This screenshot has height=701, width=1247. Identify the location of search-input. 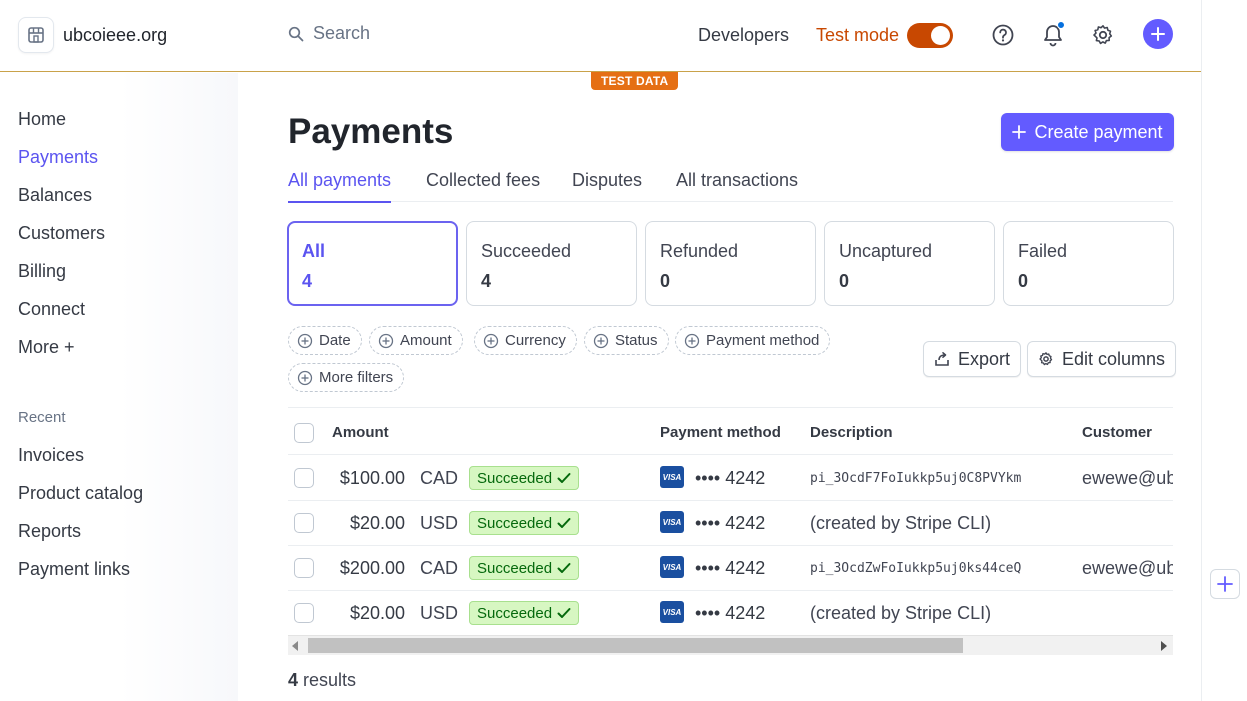
(463, 33).